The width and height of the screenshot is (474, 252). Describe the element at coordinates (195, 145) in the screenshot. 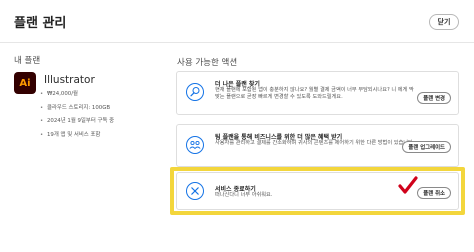

I see `people-icon` at that location.